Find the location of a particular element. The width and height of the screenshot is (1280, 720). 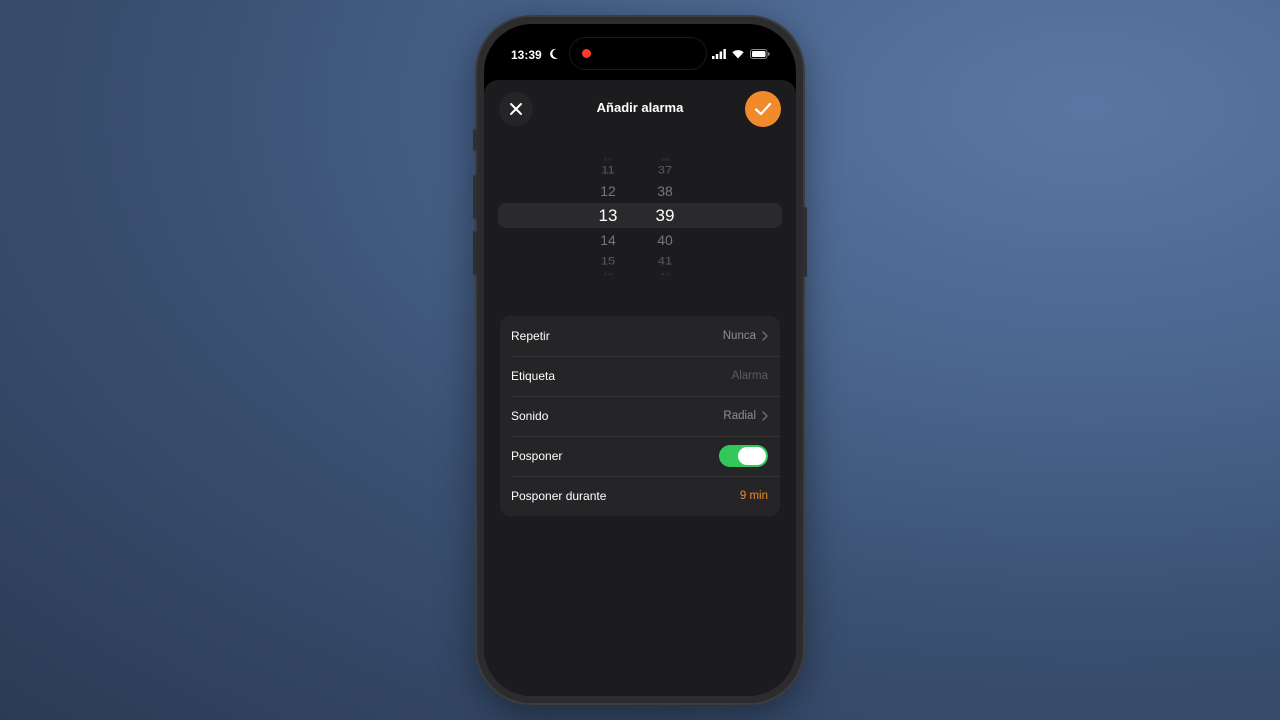

picker-minute: 37 is located at coordinates (665, 169).